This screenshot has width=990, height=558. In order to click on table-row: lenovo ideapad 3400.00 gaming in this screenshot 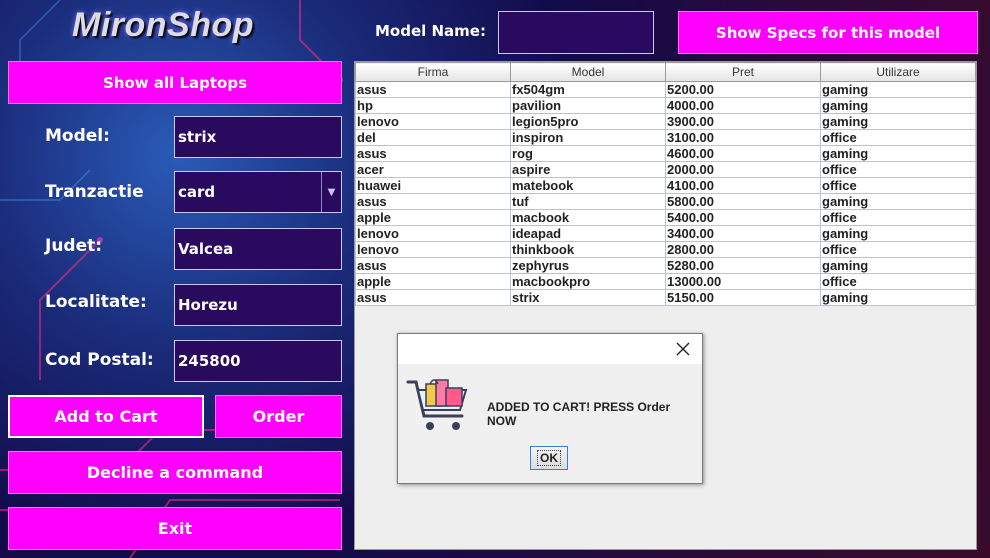, I will do `click(665, 233)`.